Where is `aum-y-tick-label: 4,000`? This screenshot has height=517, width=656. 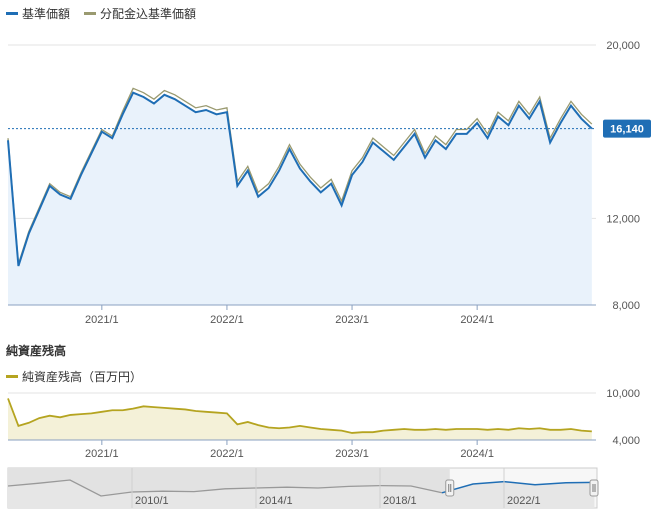 aum-y-tick-label: 4,000 is located at coordinates (626, 441).